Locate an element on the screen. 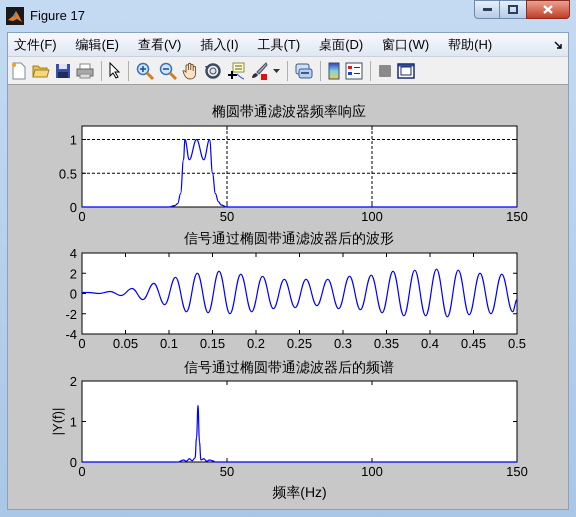  menu-item: 帮助(H) is located at coordinates (470, 44).